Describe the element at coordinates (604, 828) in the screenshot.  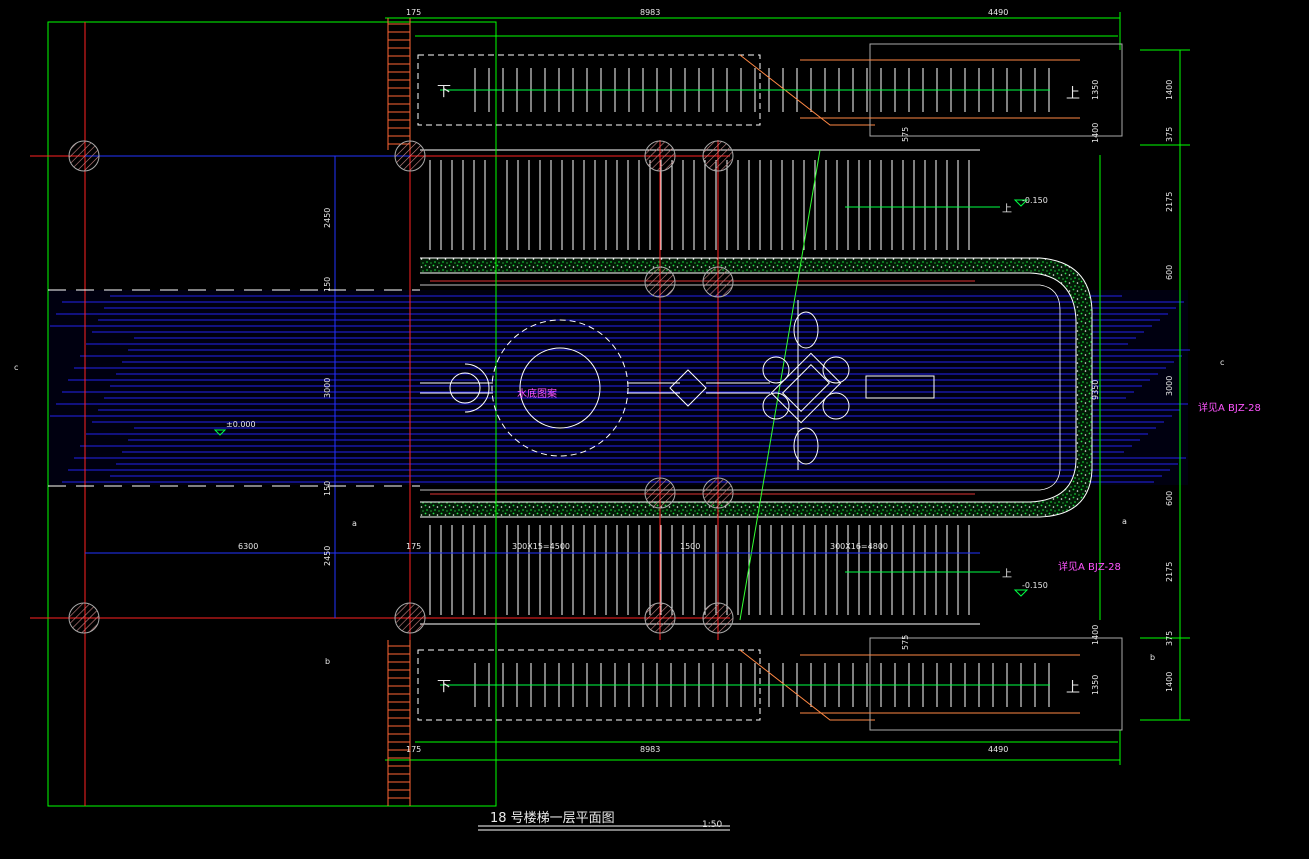
I see `title-underline` at that location.